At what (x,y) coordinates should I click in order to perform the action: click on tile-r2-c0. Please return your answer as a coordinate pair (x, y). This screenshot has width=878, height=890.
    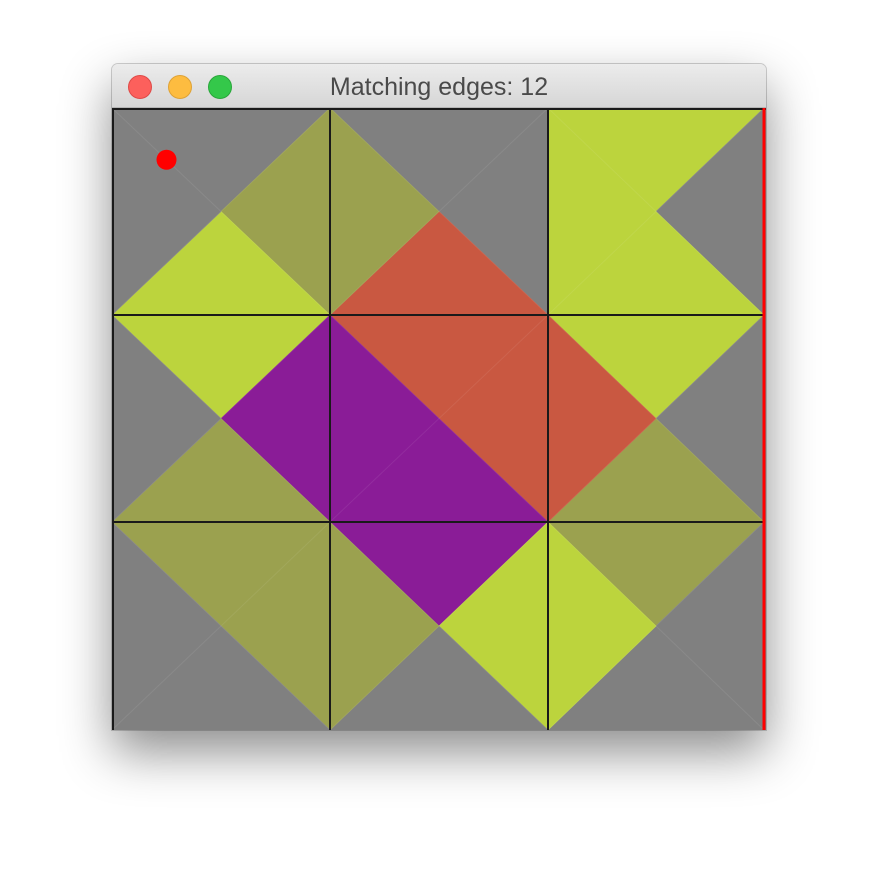
    Looking at the image, I should click on (221, 625).